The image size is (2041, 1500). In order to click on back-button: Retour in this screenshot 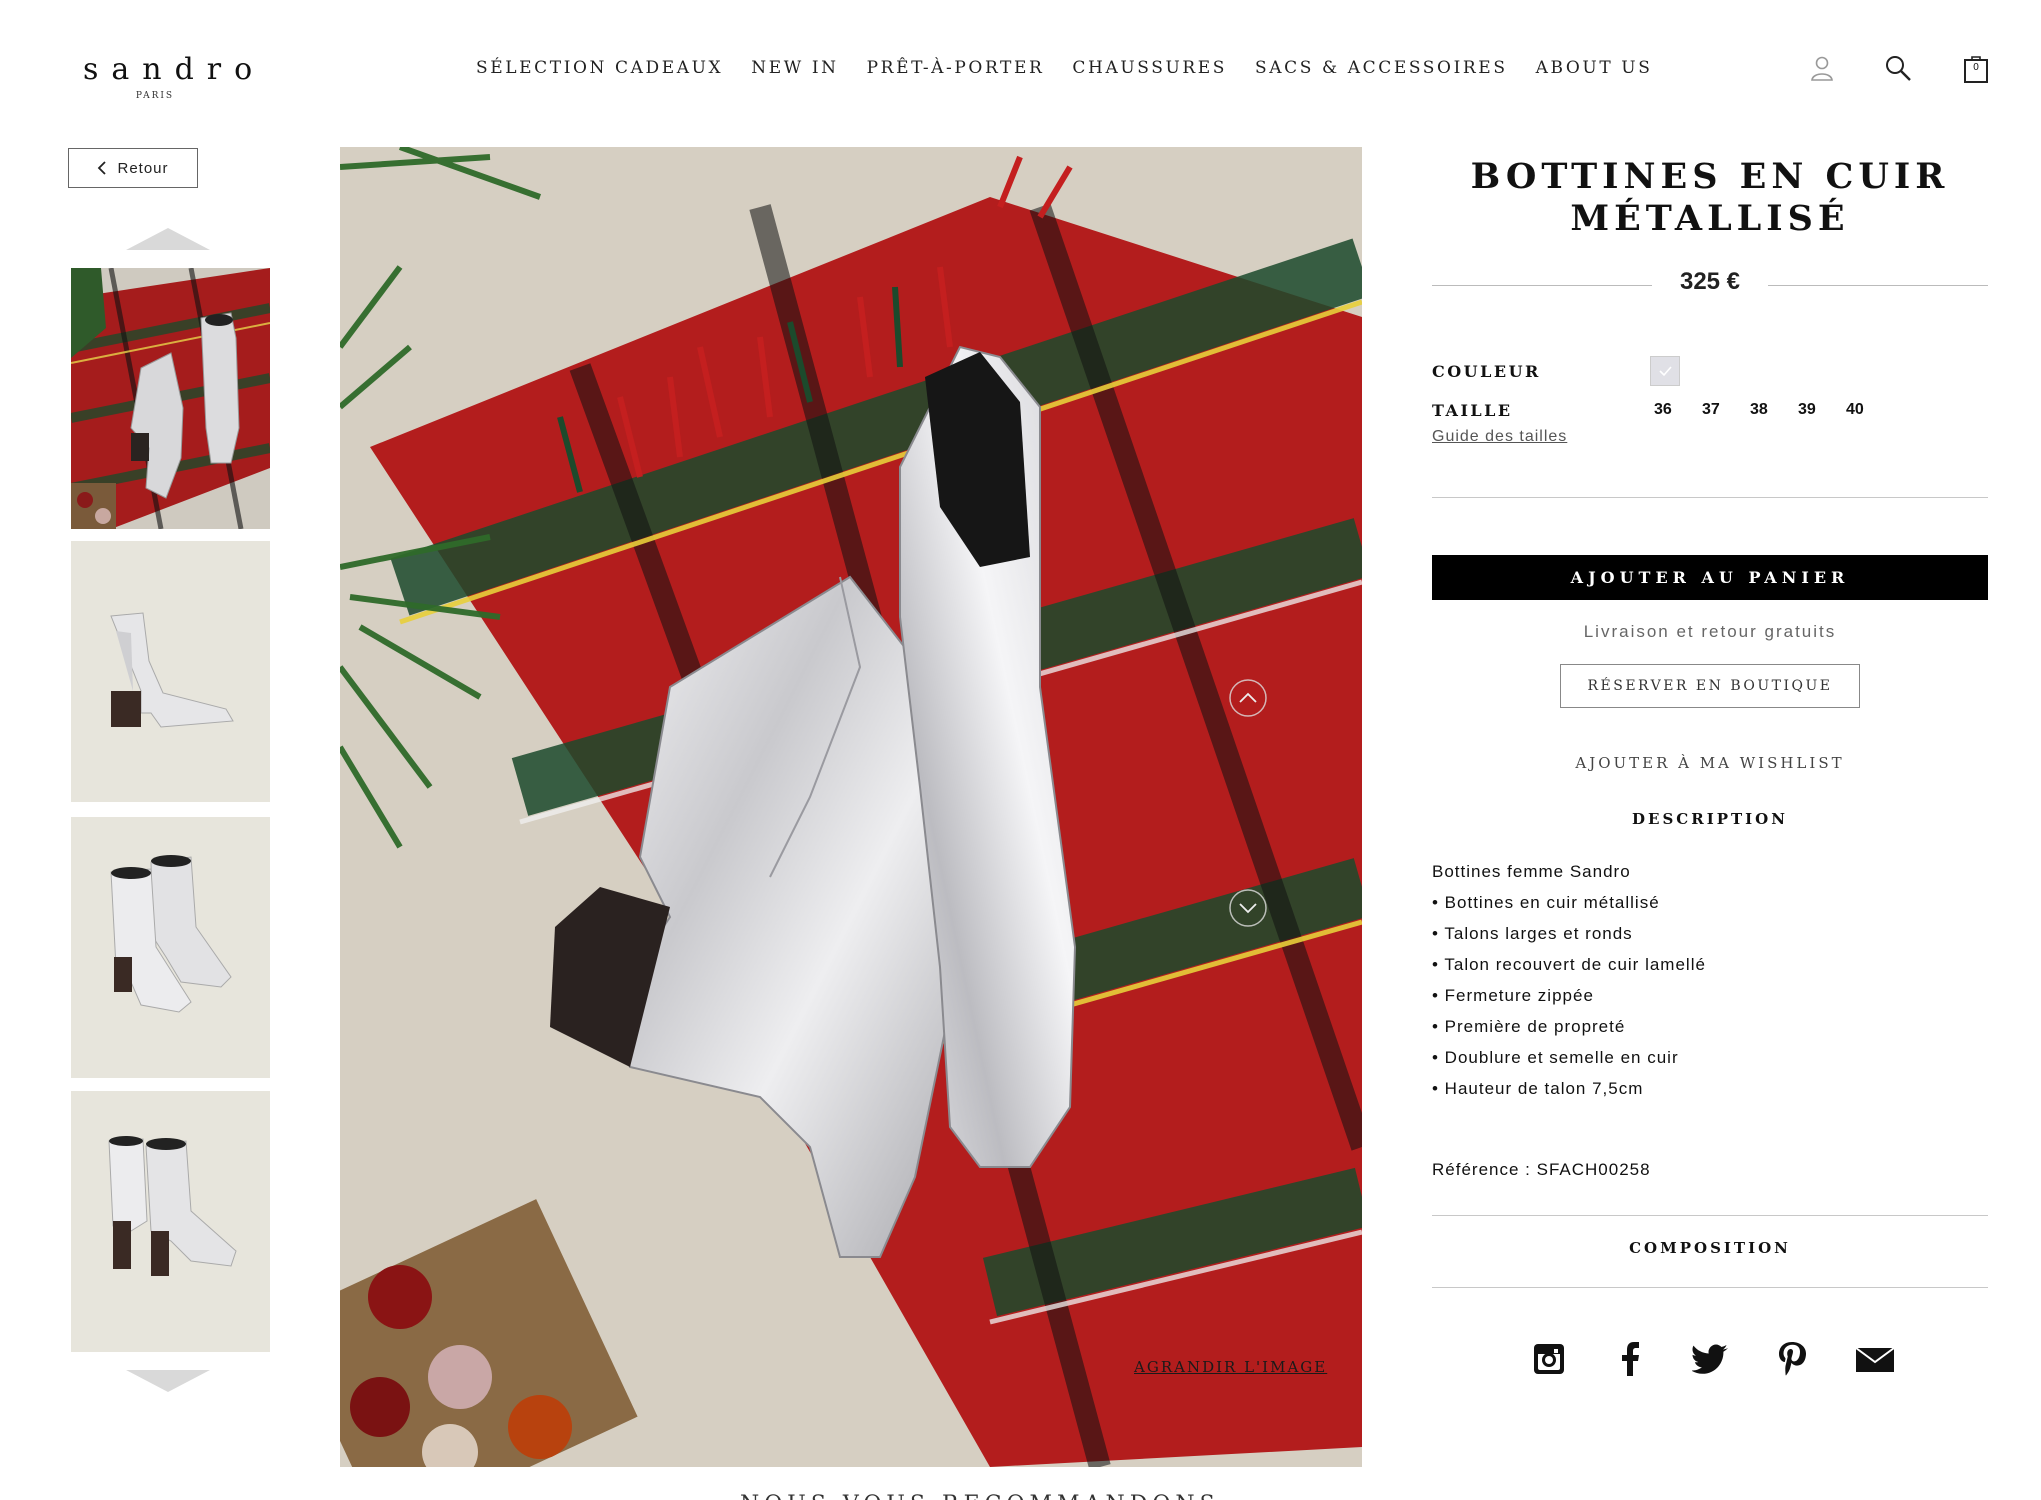, I will do `click(133, 168)`.